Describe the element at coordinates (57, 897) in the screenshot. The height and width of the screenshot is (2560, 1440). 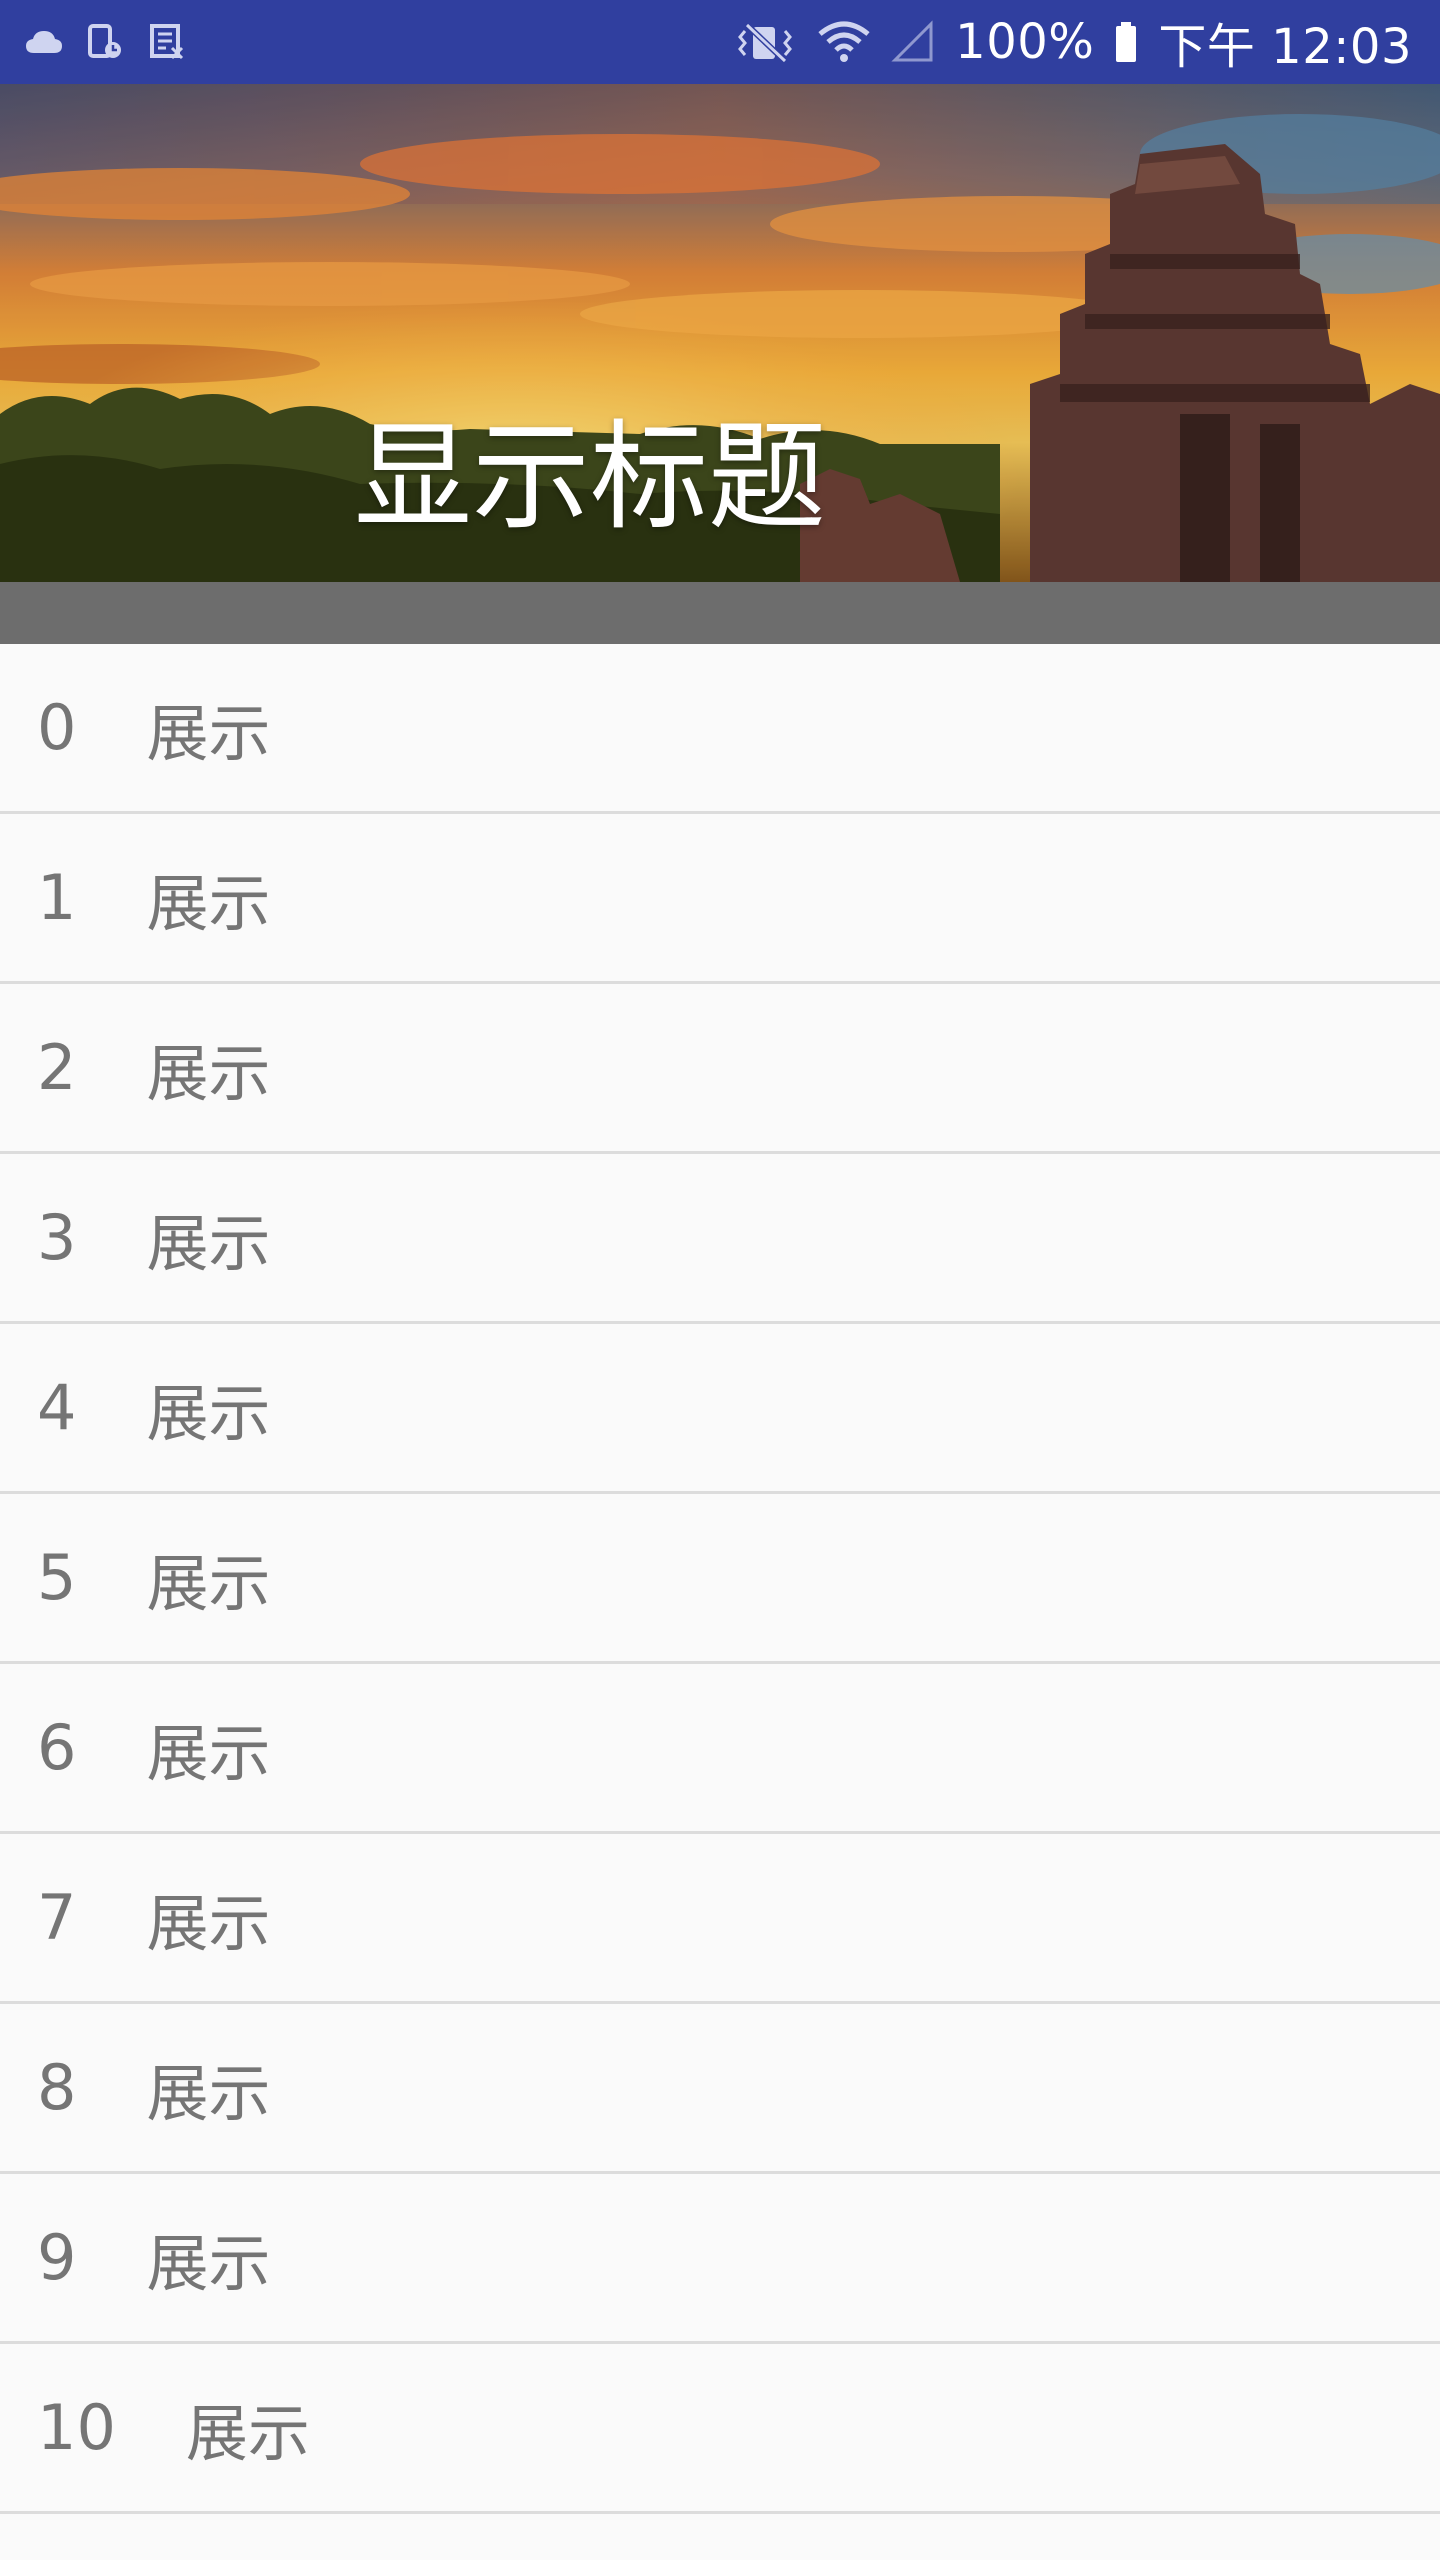
I see `item-index: 1` at that location.